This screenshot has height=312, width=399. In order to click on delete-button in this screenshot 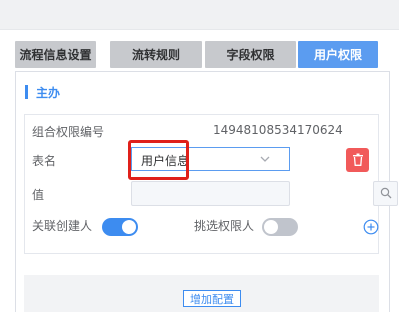, I will do `click(357, 160)`.